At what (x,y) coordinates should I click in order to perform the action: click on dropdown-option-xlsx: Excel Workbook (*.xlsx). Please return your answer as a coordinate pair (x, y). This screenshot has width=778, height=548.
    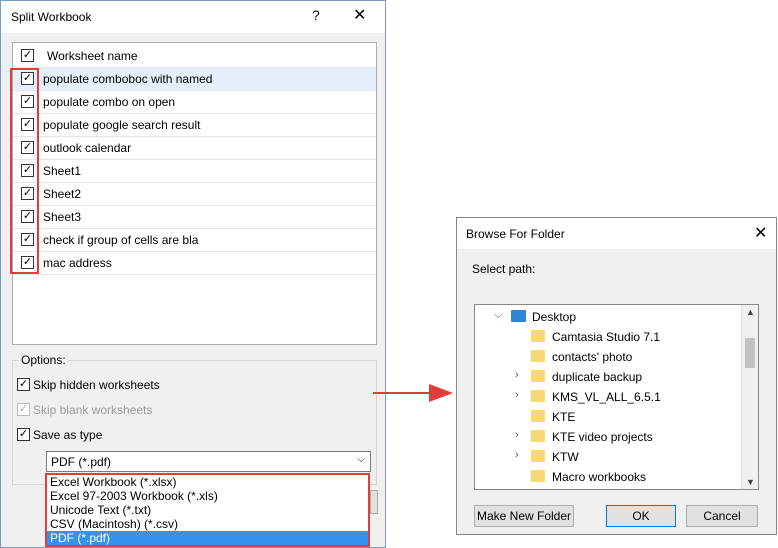
    Looking at the image, I should click on (207, 482).